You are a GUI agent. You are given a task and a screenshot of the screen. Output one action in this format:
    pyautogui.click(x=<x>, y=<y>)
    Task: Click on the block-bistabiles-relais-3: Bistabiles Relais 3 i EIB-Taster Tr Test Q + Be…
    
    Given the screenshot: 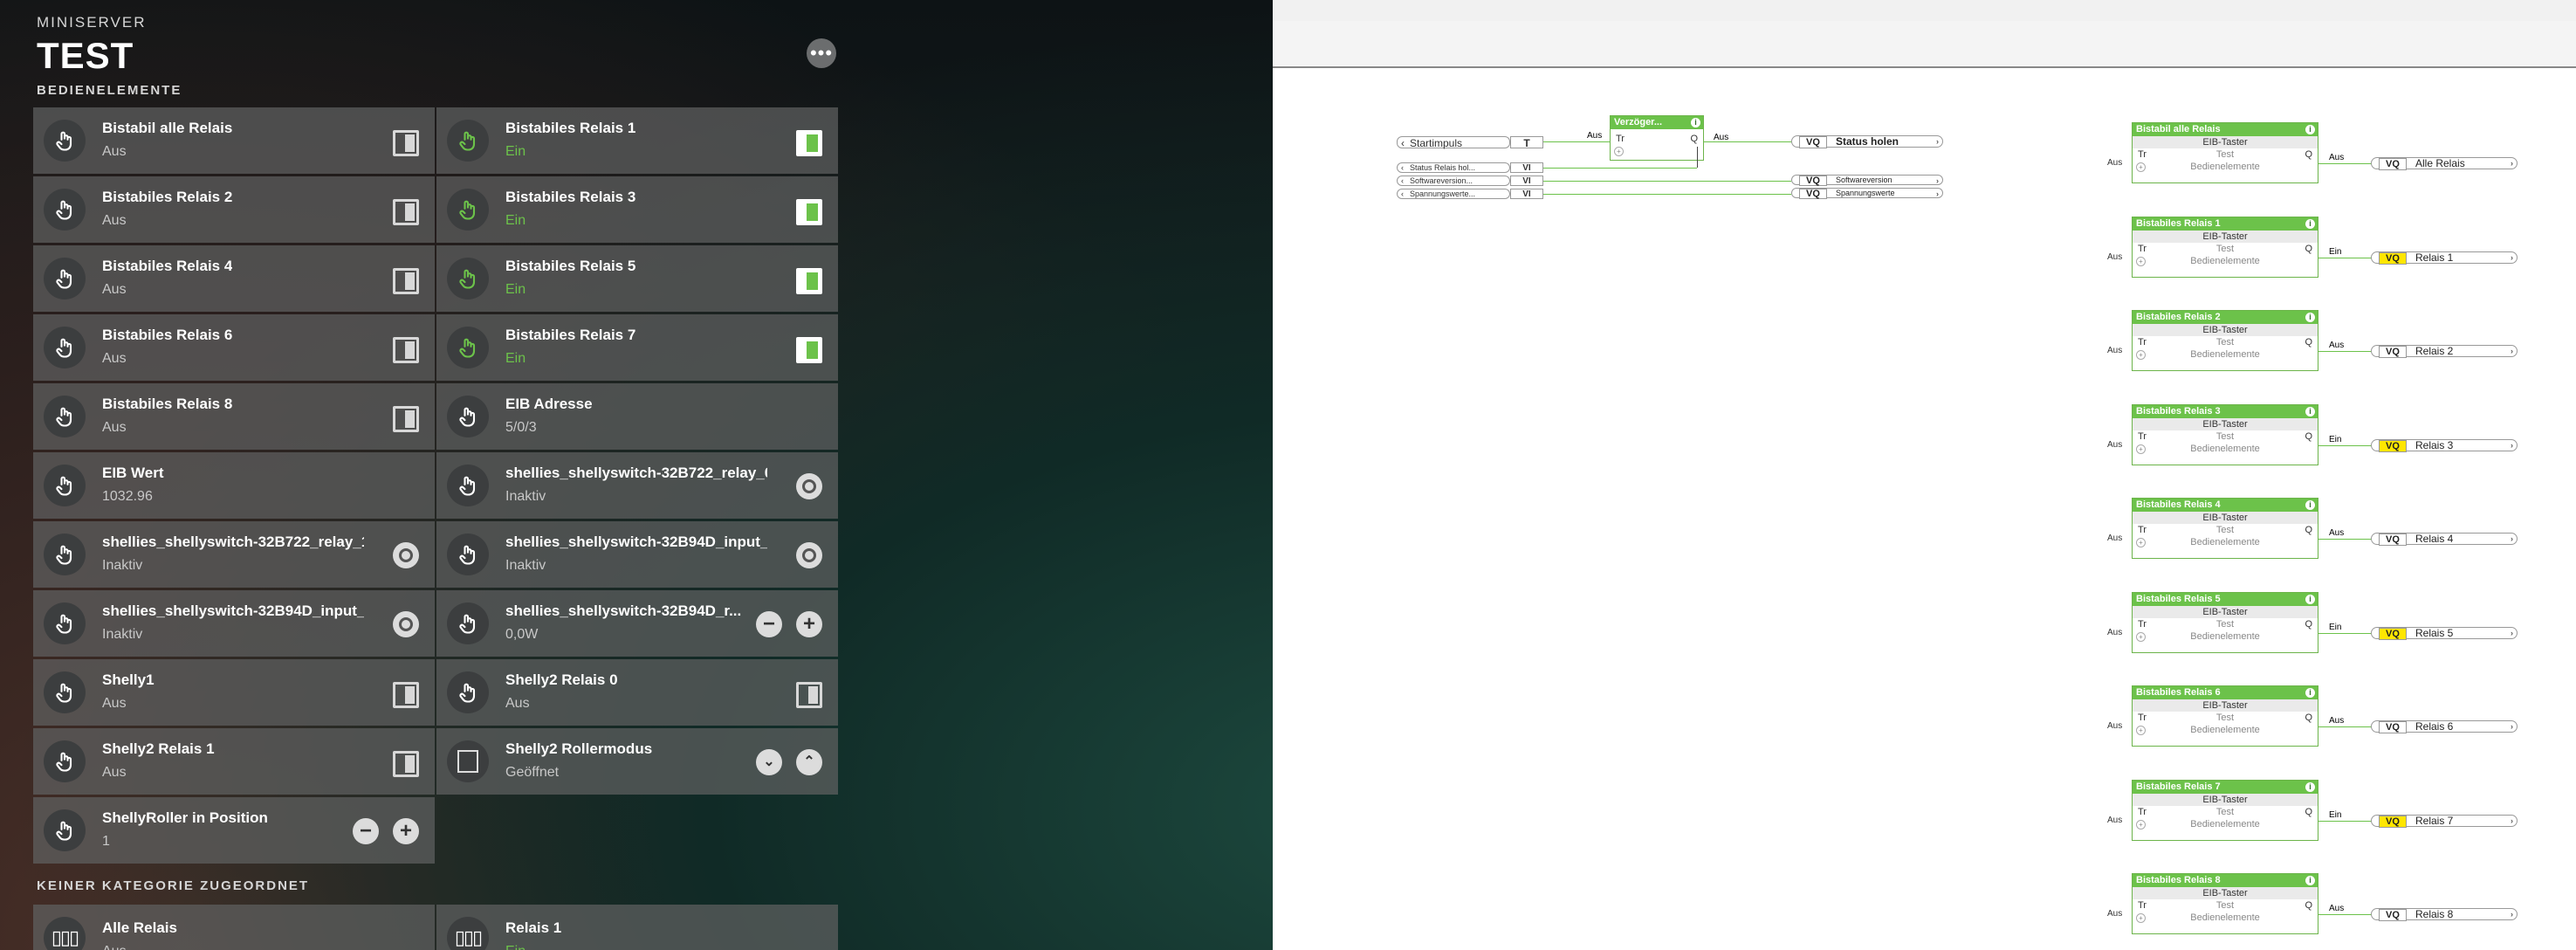 What is the action you would take?
    pyautogui.click(x=2225, y=434)
    